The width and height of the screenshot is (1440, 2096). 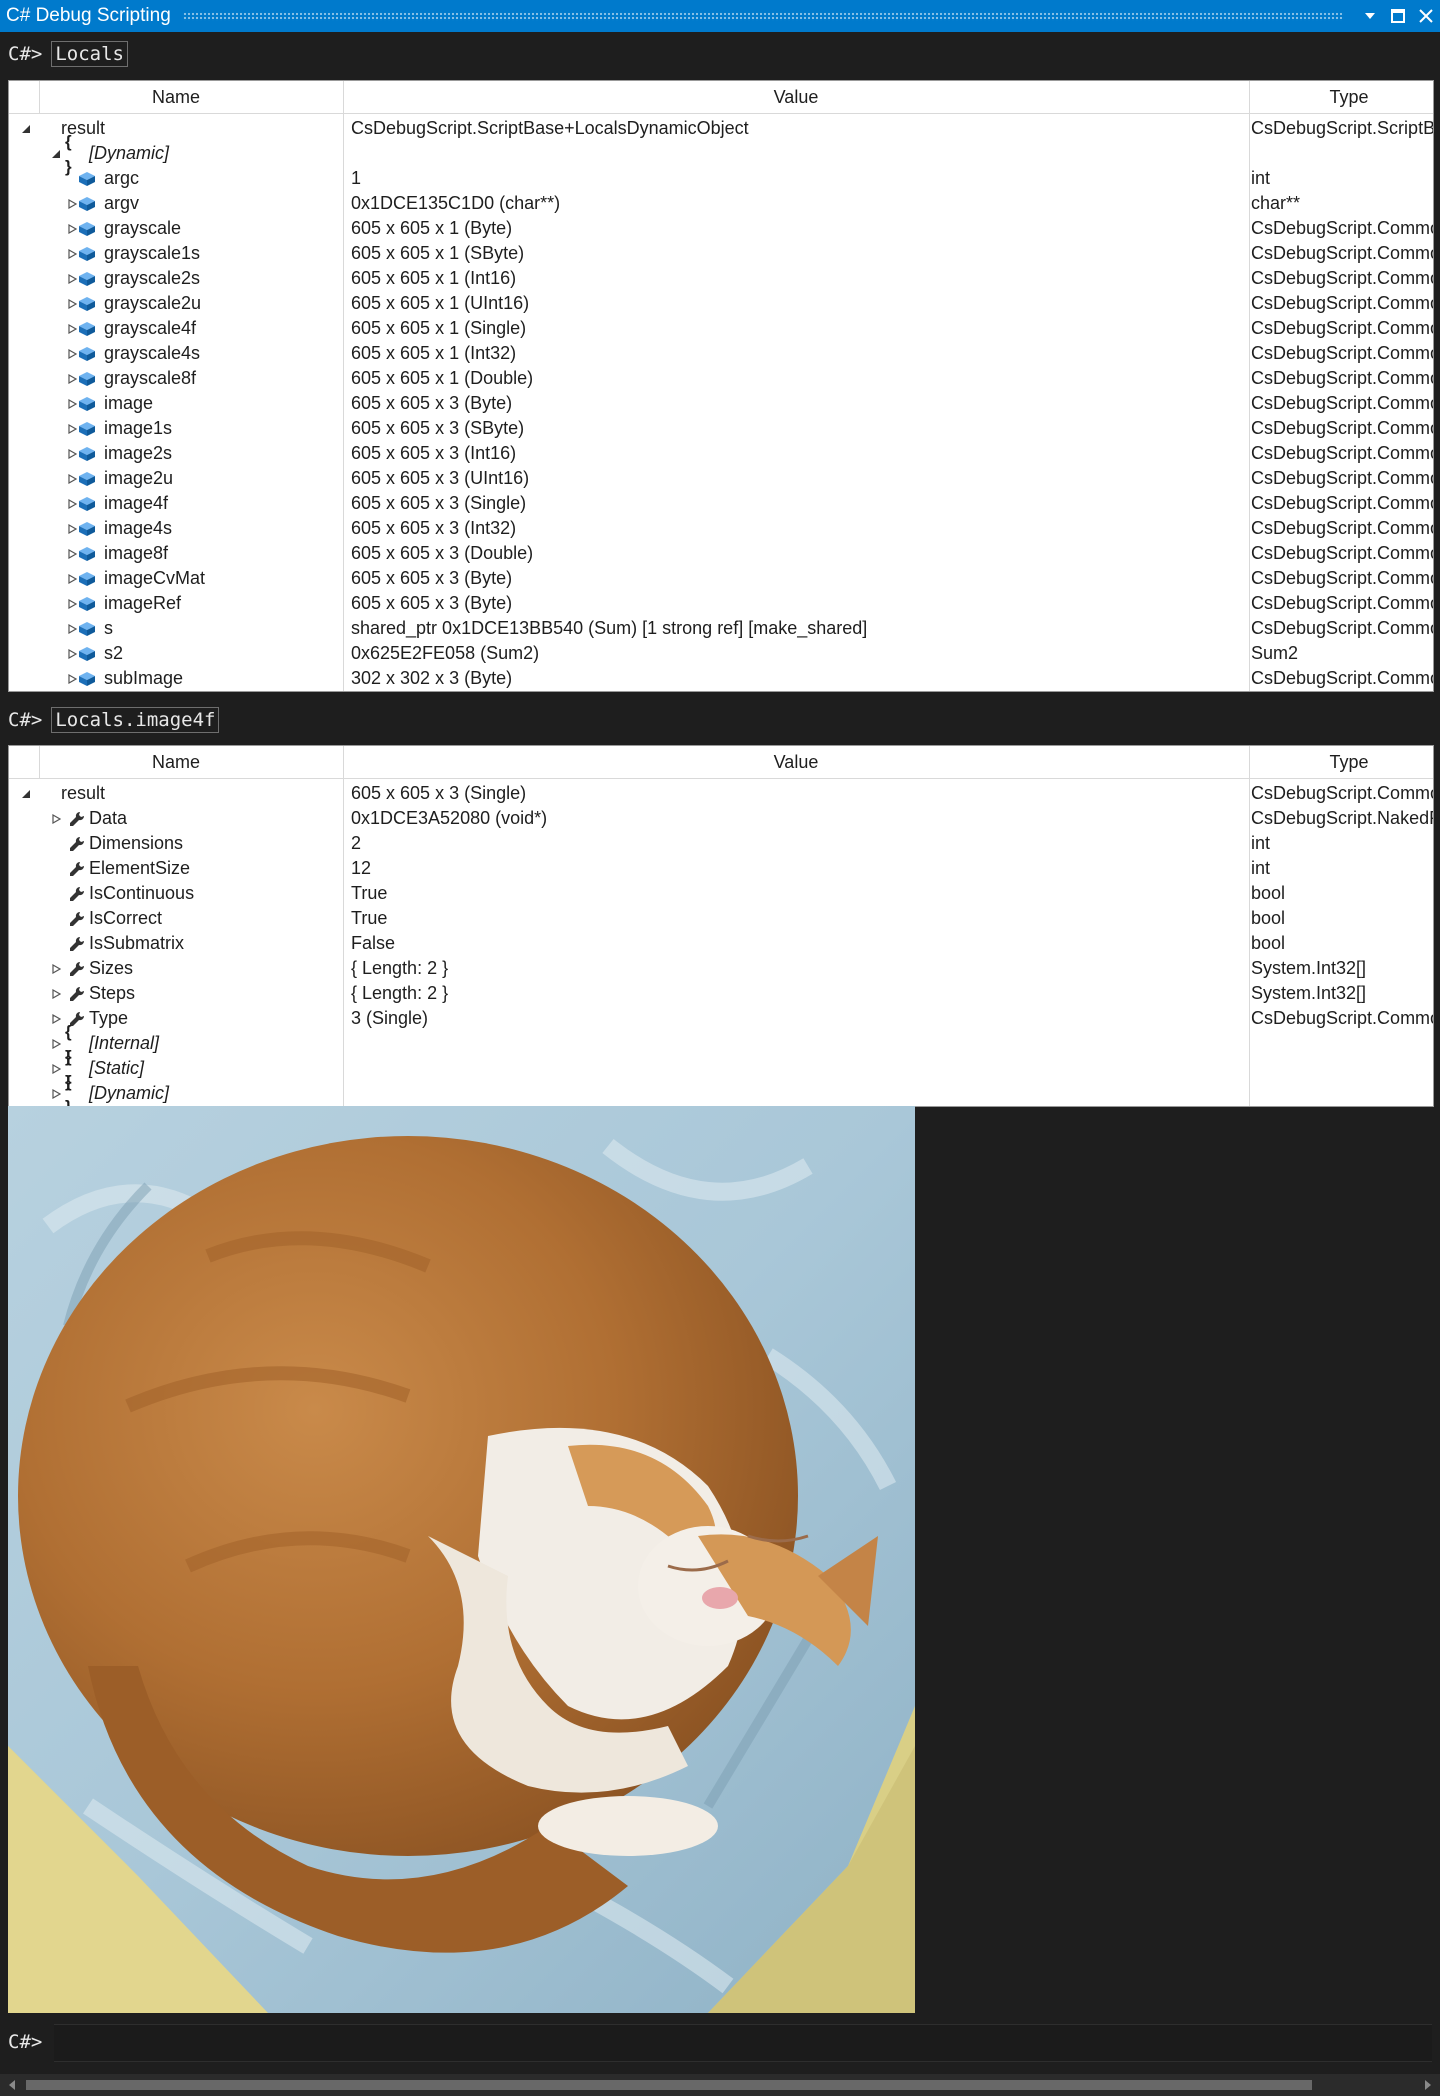 I want to click on table-row: { } [Static], so click(x=721, y=1069).